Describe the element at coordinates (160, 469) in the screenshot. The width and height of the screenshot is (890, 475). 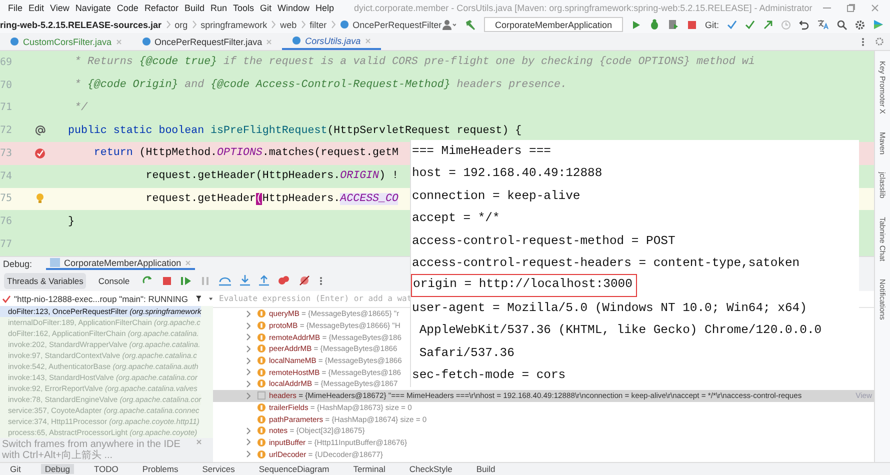
I see `tool-window-button: Problems` at that location.